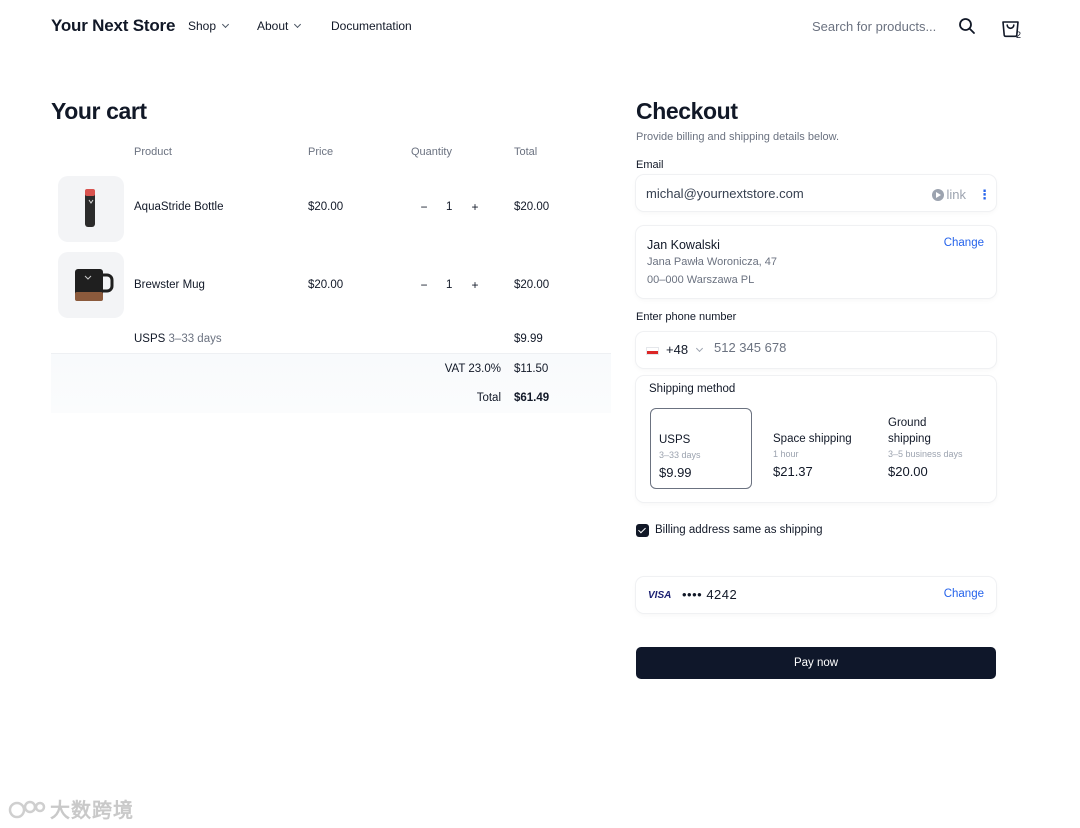  Describe the element at coordinates (677, 349) in the screenshot. I see `country-code-value: +48` at that location.